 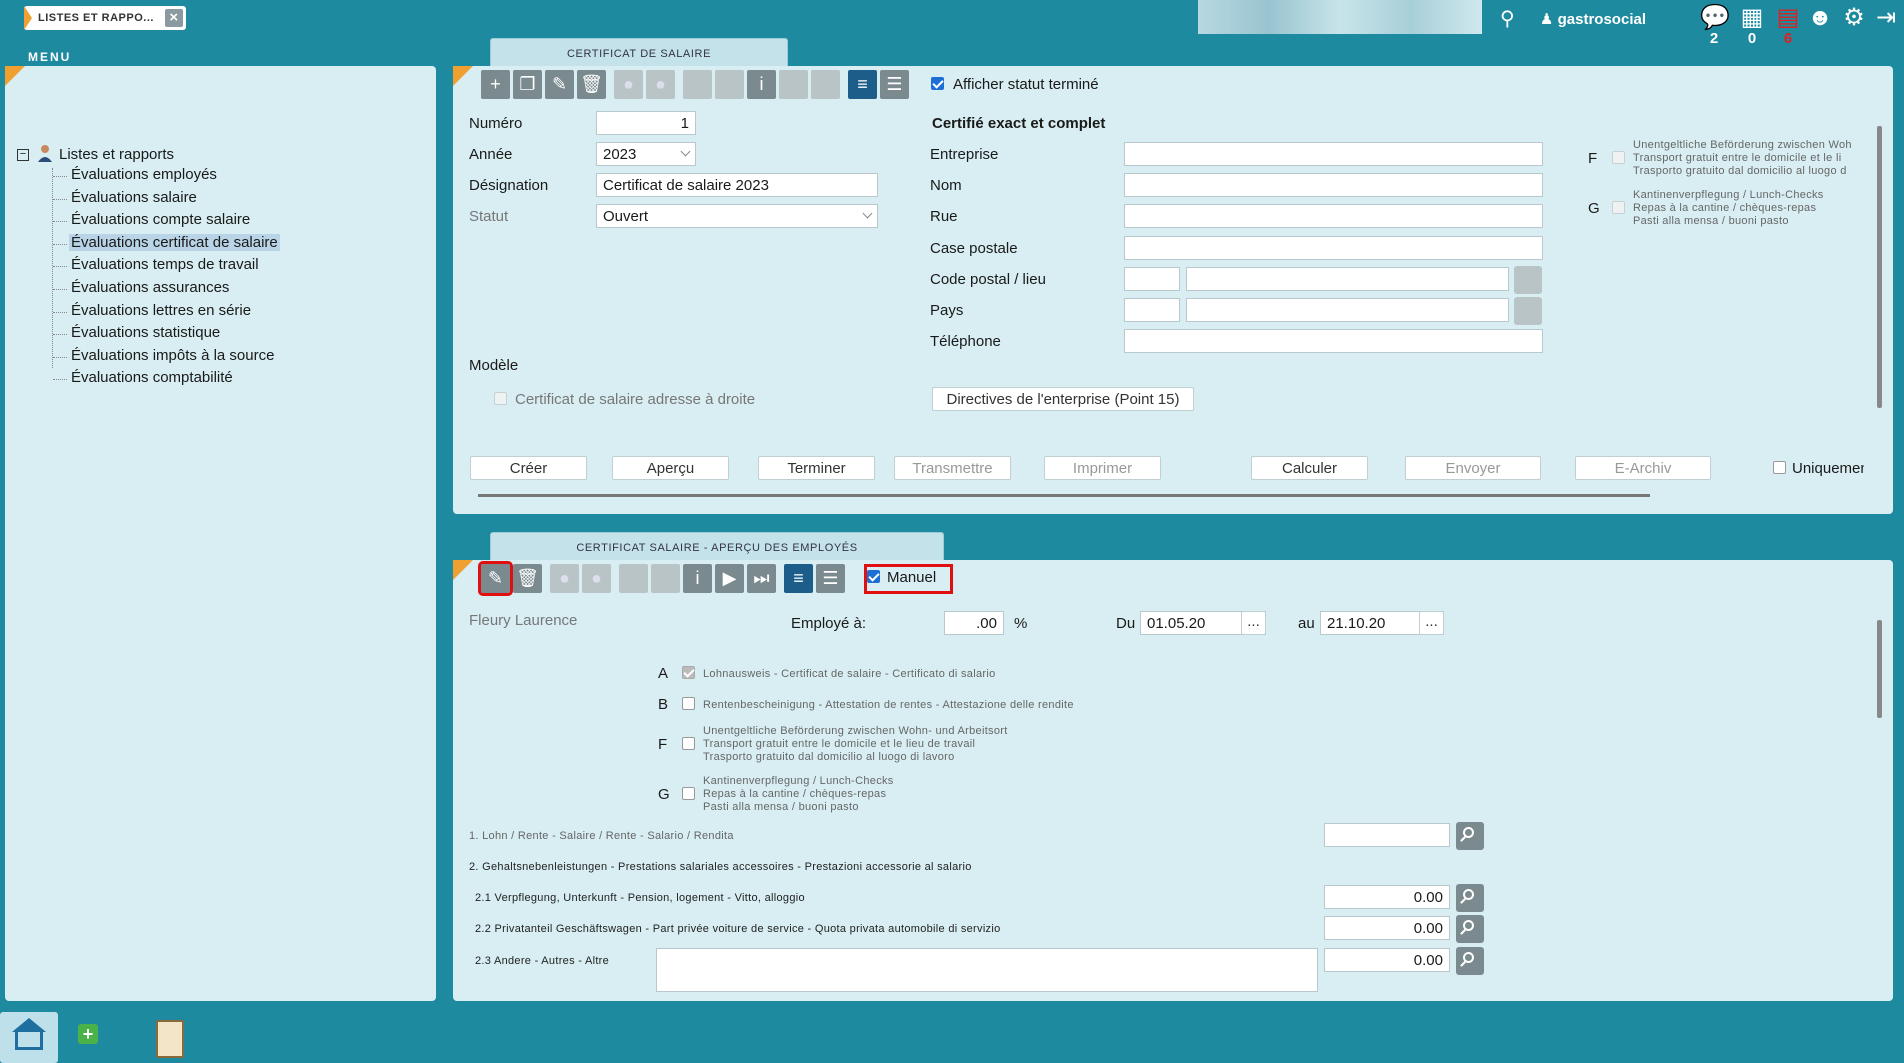 I want to click on designation-field: Certificat de salaire 2023, so click(x=737, y=185).